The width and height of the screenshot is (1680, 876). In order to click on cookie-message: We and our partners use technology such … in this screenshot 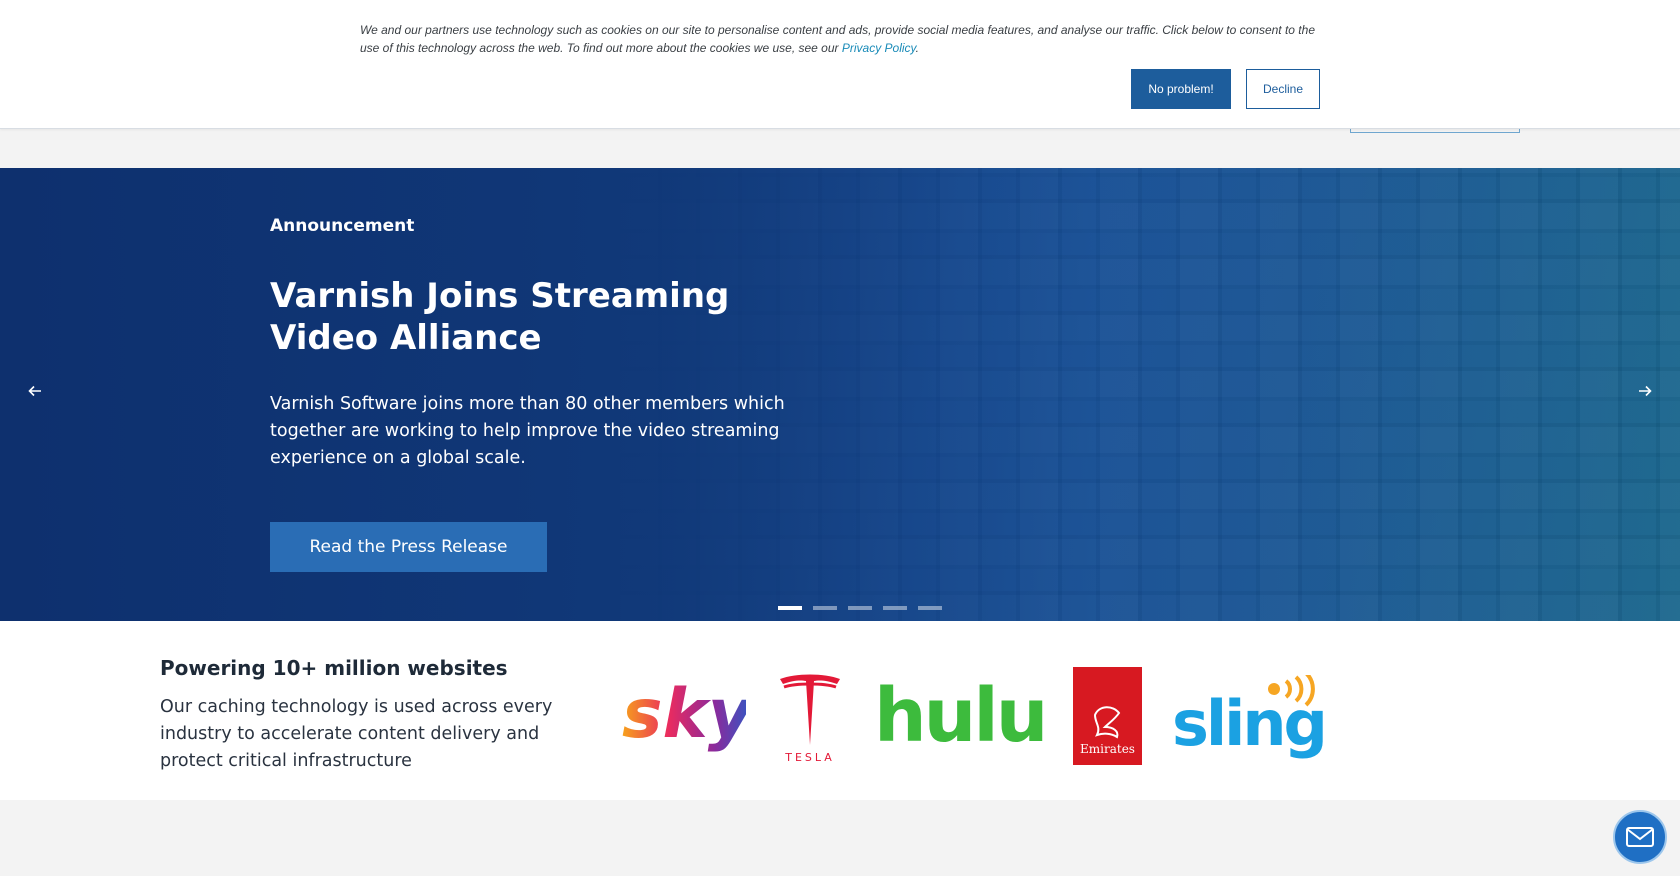, I will do `click(837, 39)`.